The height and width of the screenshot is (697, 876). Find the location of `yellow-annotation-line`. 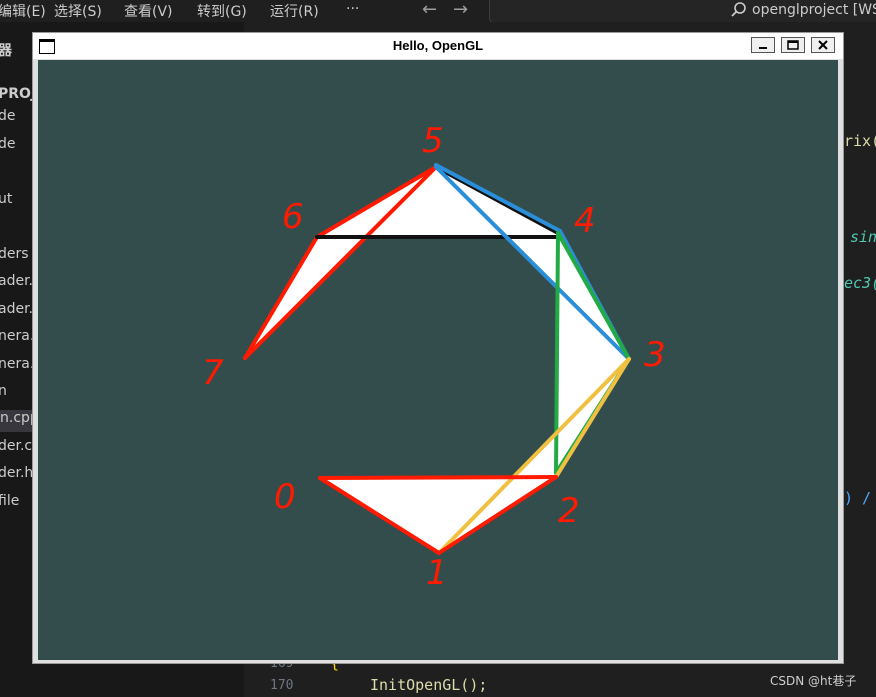

yellow-annotation-line is located at coordinates (534, 456).